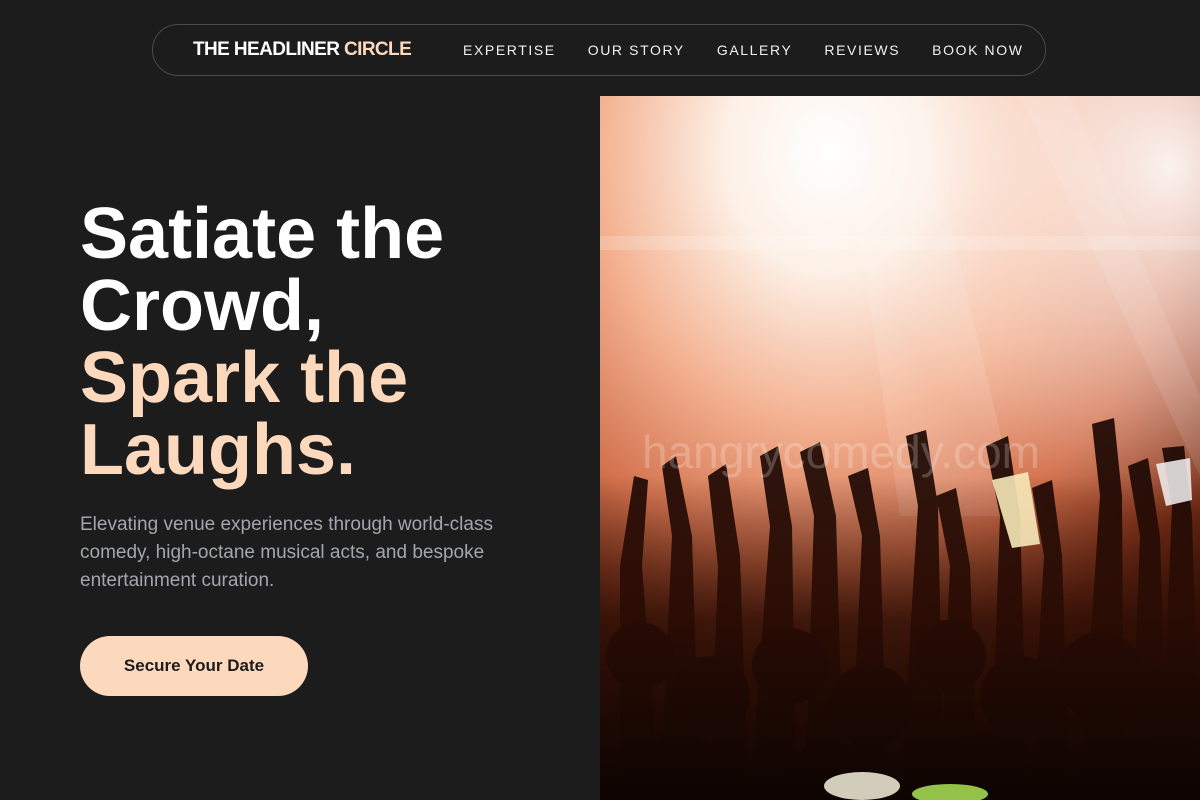  What do you see at coordinates (378, 49) in the screenshot?
I see `brand-accent: CIRCLE` at bounding box center [378, 49].